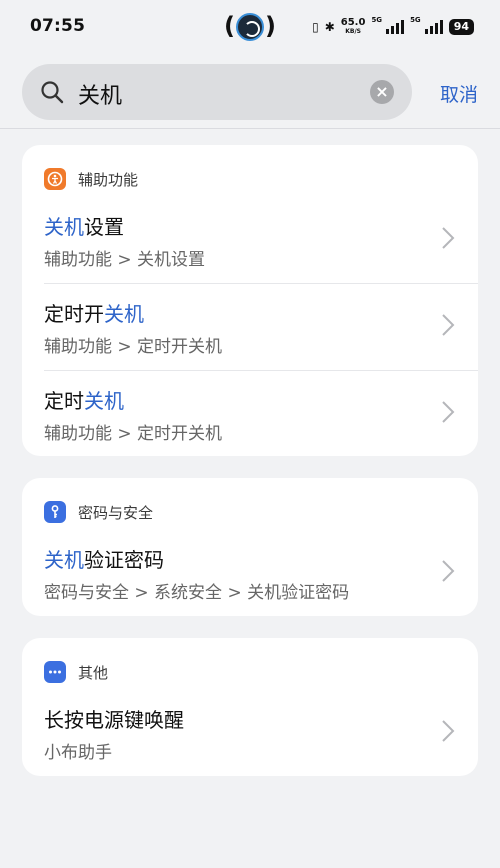 The height and width of the screenshot is (868, 500). I want to click on result-row: 定时开关机 辅助功能 > 定时开关机, so click(250, 327).